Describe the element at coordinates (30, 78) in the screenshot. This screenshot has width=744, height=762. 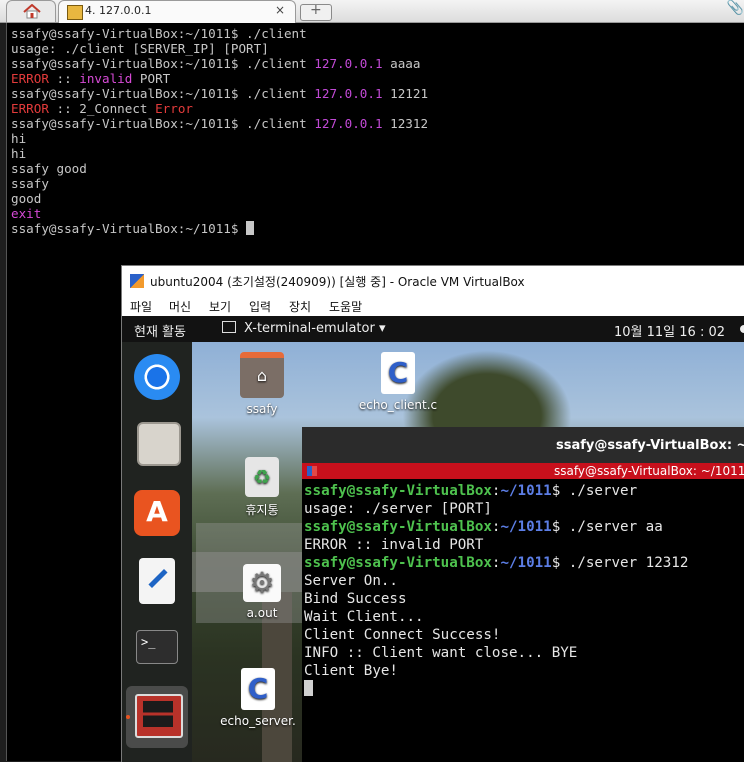
I see `terminal-text: ERROR` at that location.